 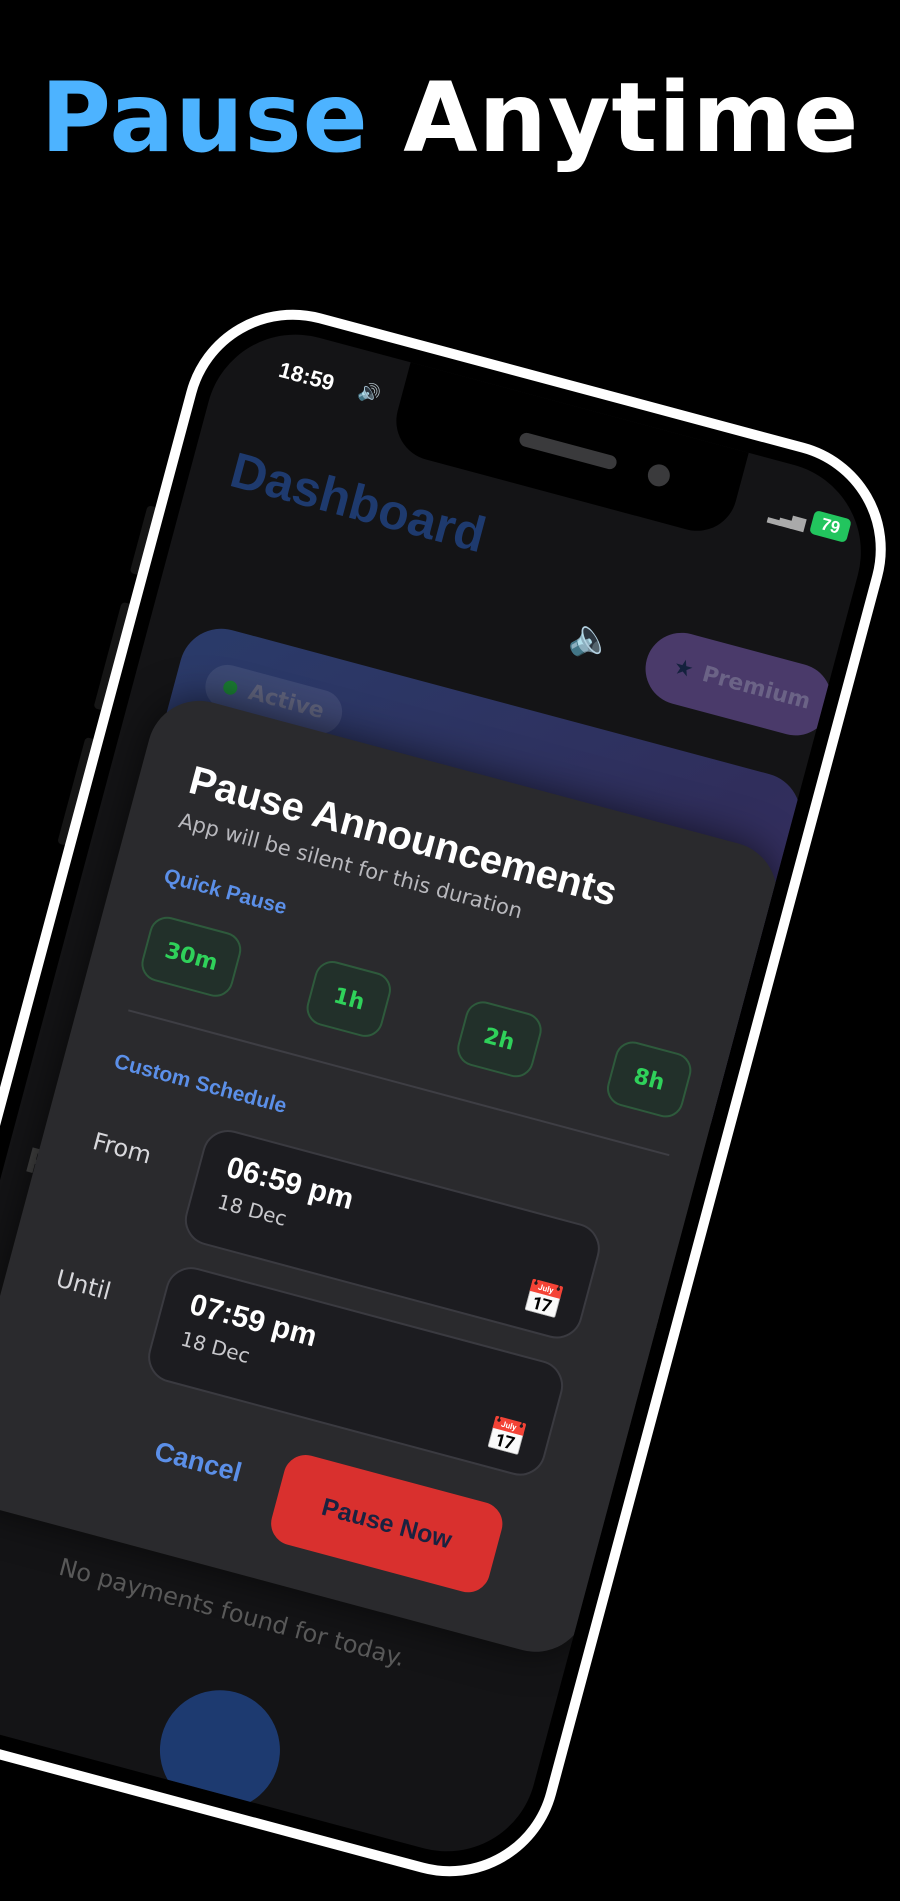 I want to click on promo-headline: Pause Anytime, so click(x=450, y=118).